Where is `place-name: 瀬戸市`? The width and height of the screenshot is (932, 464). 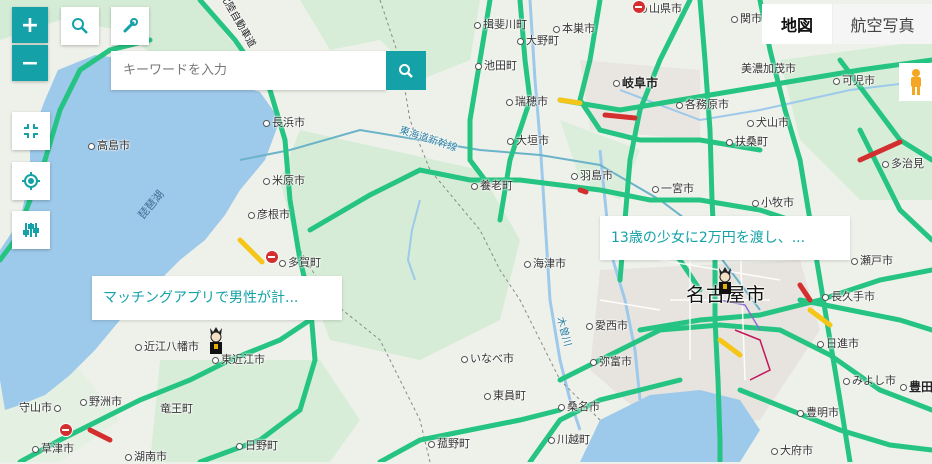 place-name: 瀬戸市 is located at coordinates (876, 260).